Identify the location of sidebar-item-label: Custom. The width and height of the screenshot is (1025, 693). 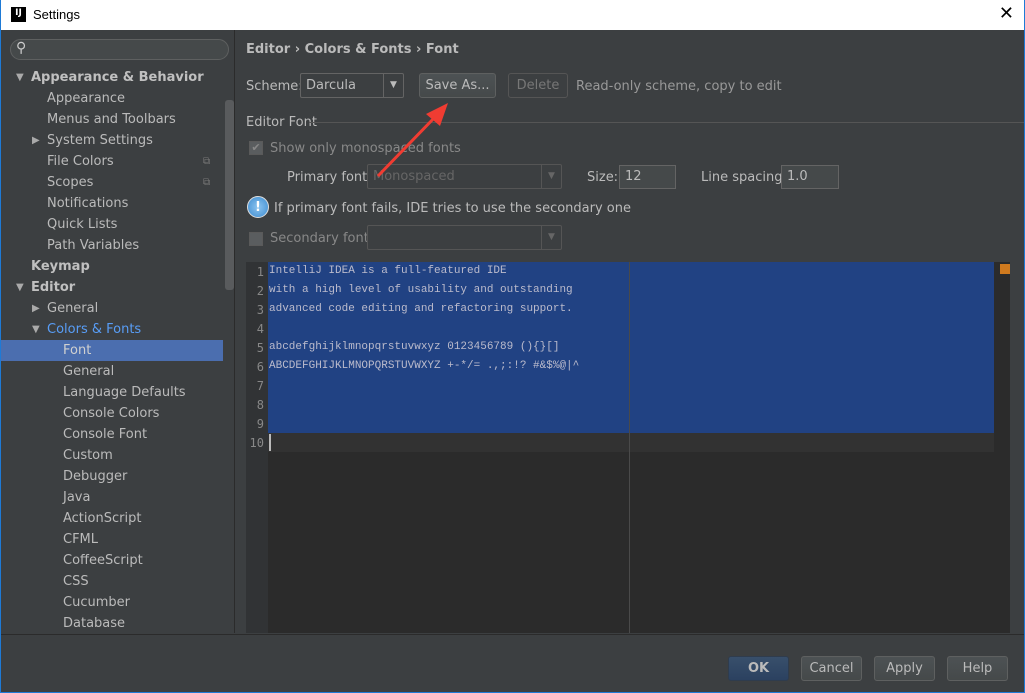
(88, 455).